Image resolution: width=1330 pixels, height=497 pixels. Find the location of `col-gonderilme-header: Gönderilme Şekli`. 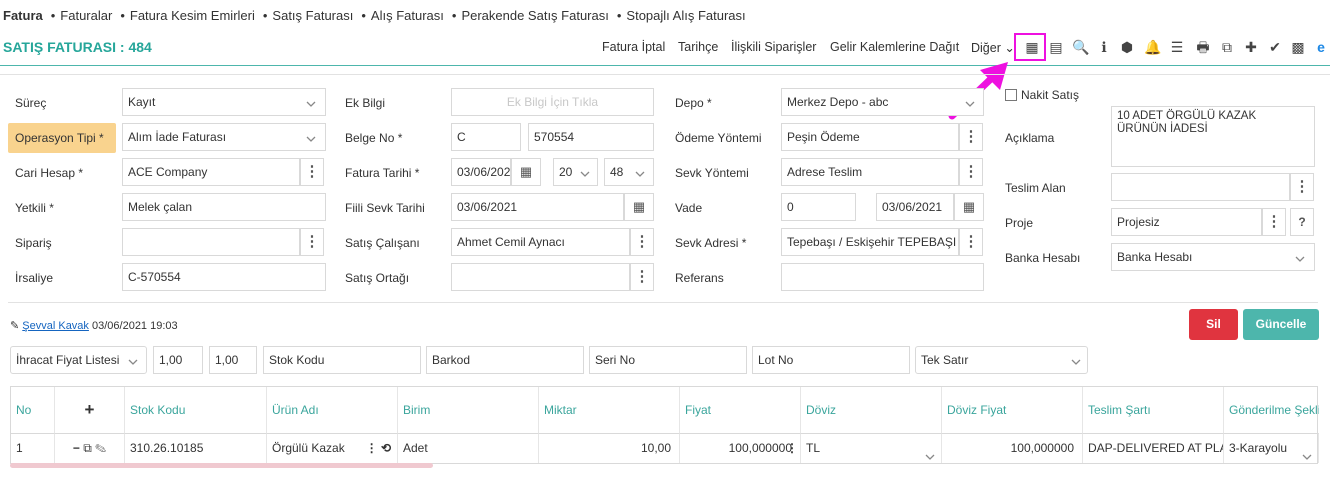

col-gonderilme-header: Gönderilme Şekli is located at coordinates (1274, 410).